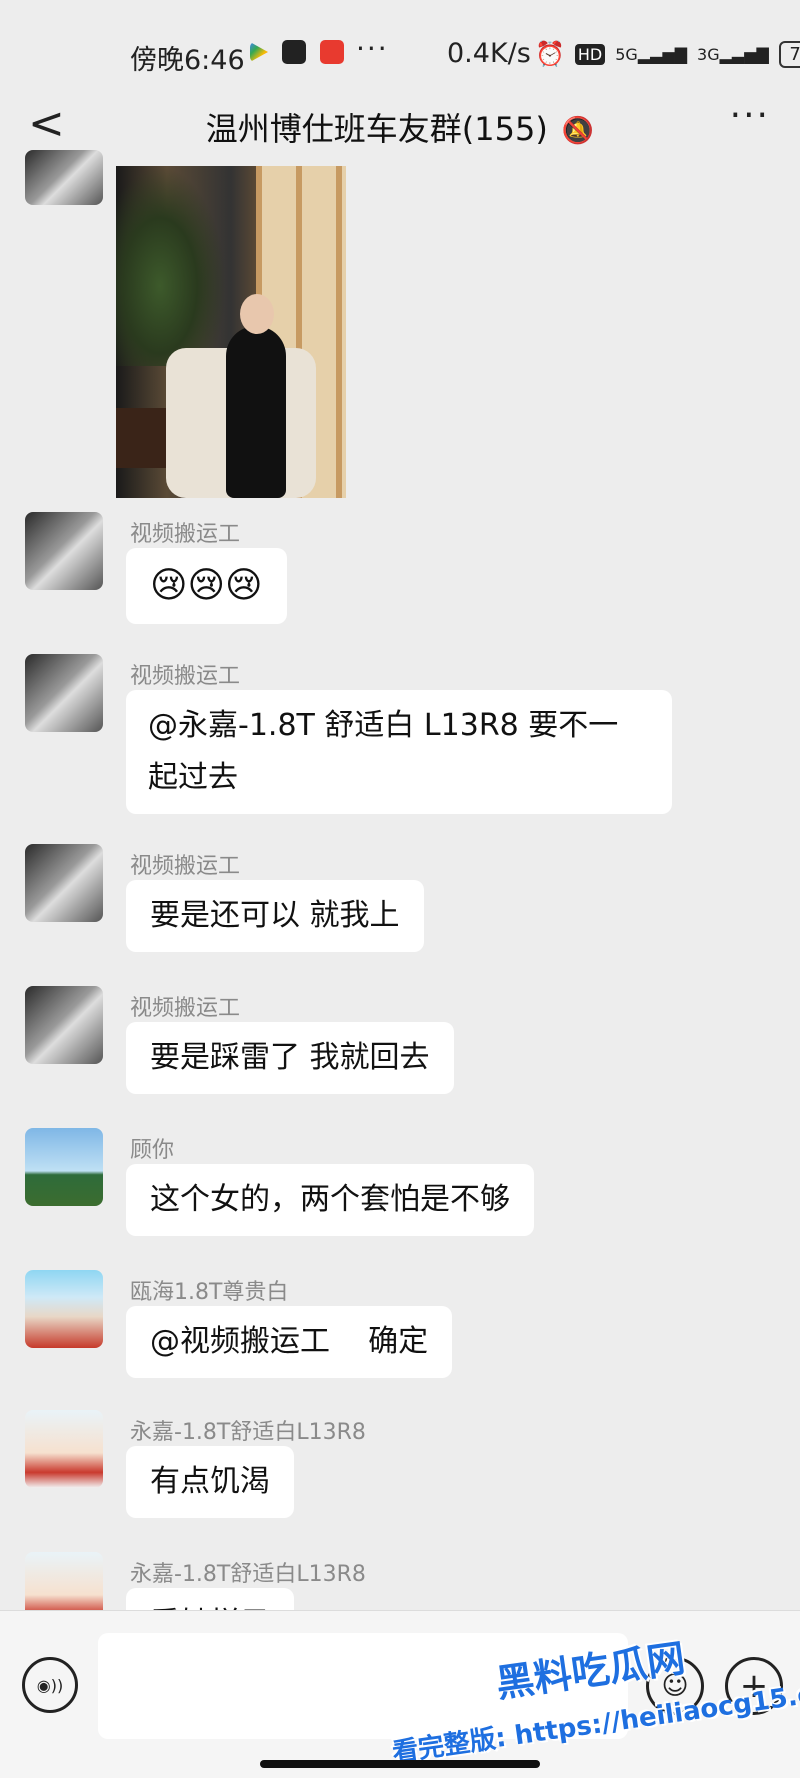  Describe the element at coordinates (210, 1599) in the screenshot. I see `message-bubble: 看她样子` at that location.